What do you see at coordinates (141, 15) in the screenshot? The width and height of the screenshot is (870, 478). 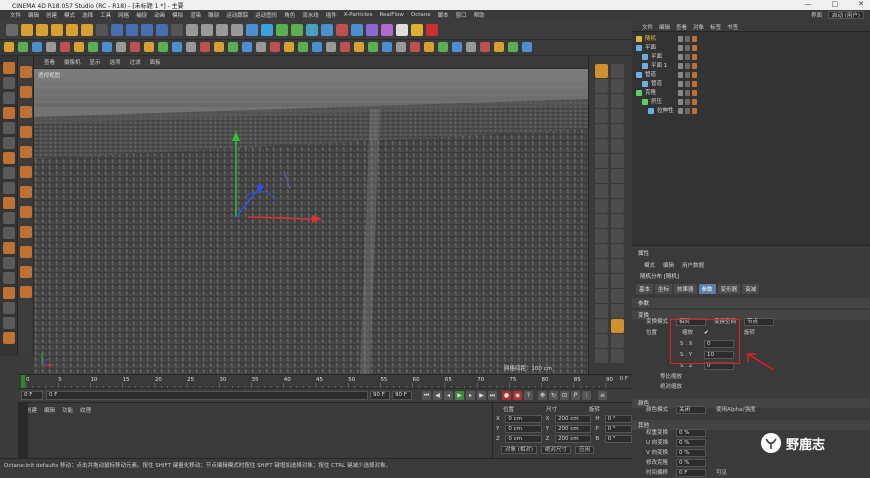 I see `menu-item: 捕捉` at bounding box center [141, 15].